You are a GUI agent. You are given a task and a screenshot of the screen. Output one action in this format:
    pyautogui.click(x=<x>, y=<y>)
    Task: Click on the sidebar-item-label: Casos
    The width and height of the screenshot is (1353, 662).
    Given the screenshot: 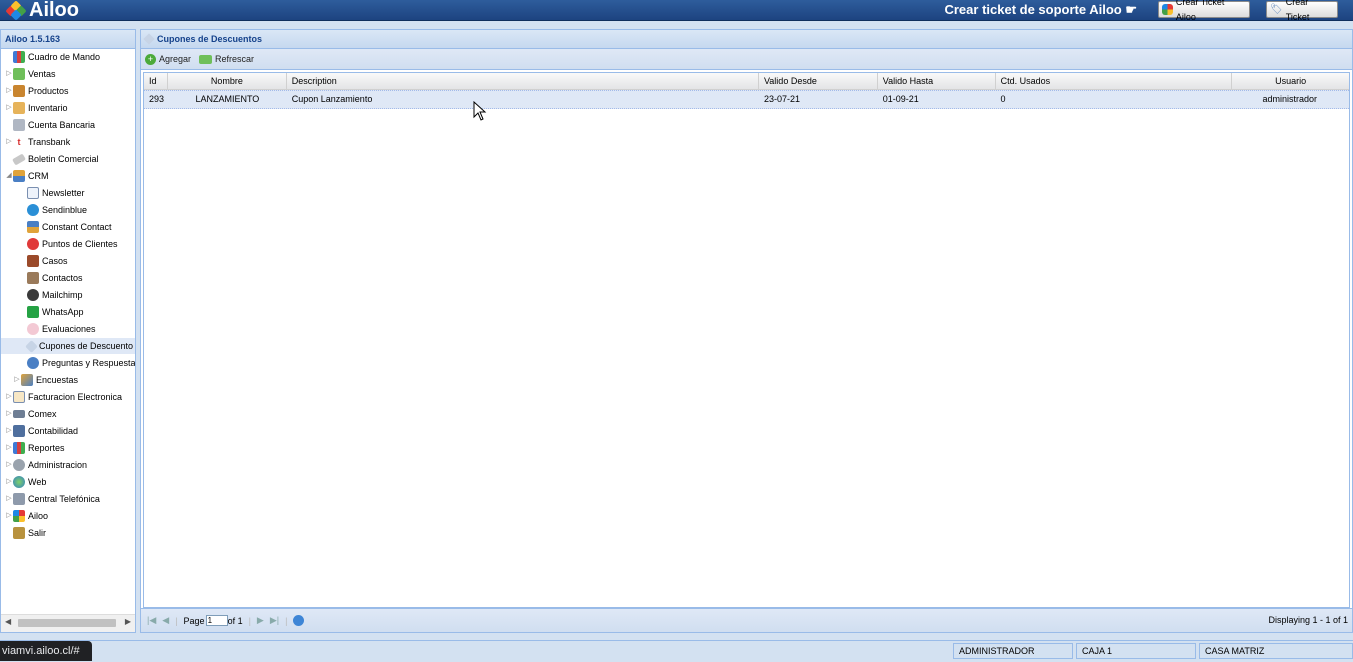 What is the action you would take?
    pyautogui.click(x=55, y=261)
    